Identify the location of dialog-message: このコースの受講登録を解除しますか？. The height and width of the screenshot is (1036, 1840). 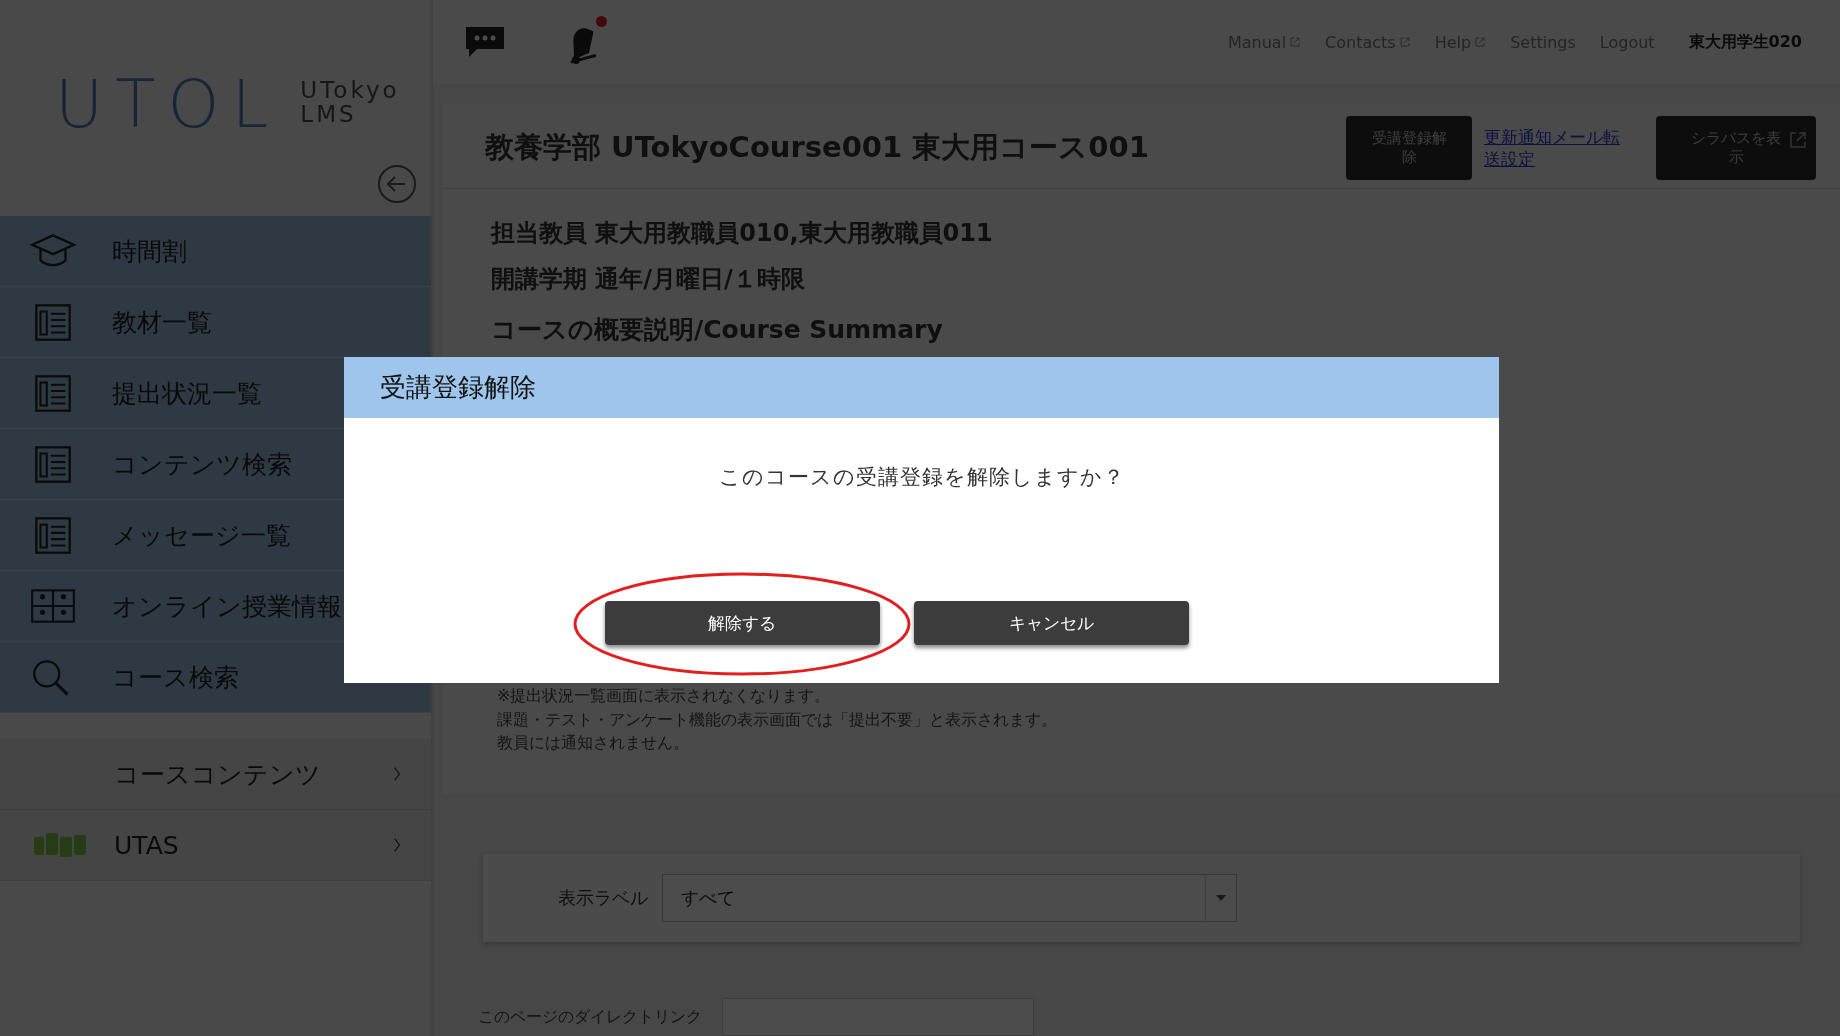
(921, 477).